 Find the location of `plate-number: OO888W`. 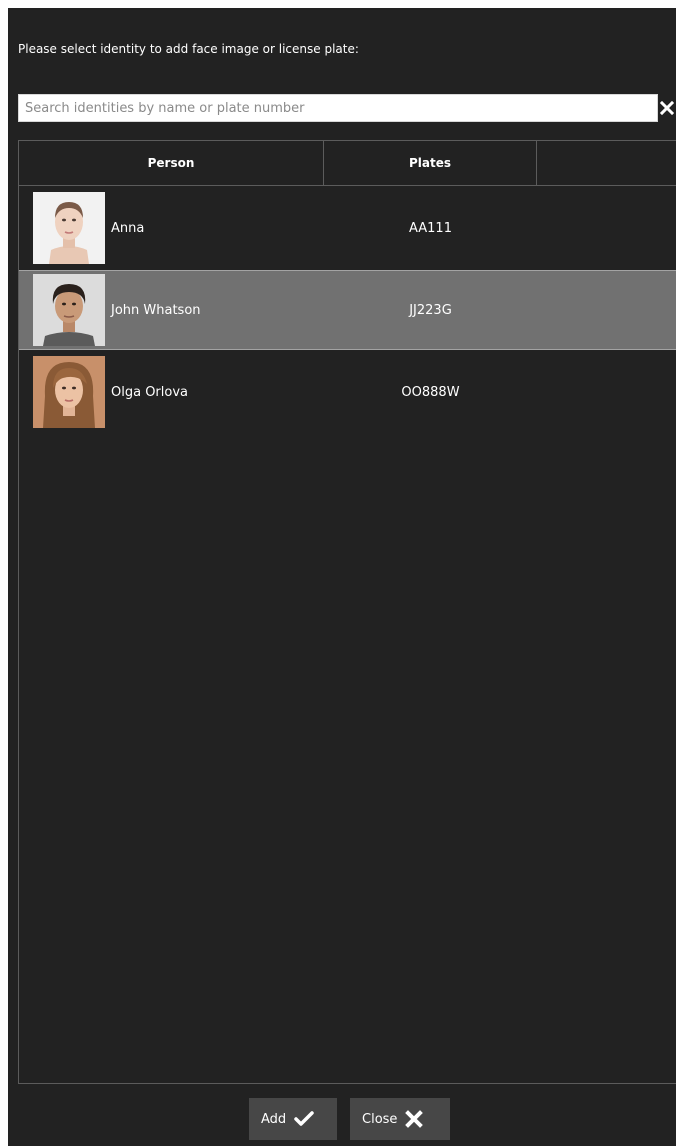

plate-number: OO888W is located at coordinates (430, 392).